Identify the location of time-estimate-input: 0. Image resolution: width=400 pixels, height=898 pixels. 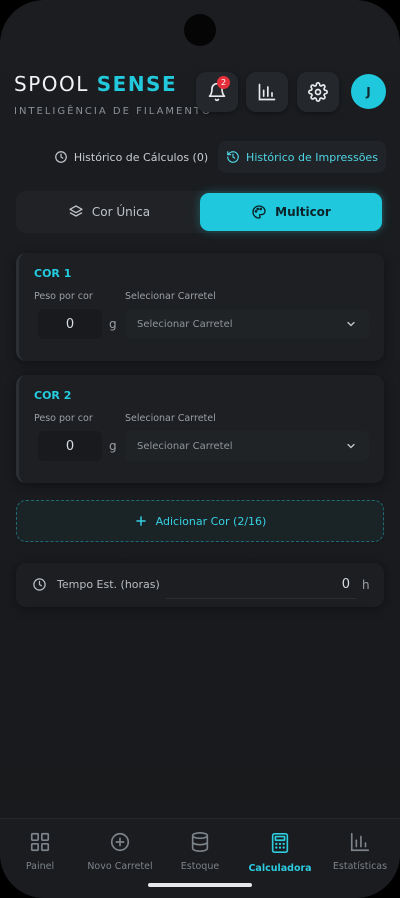
(261, 586).